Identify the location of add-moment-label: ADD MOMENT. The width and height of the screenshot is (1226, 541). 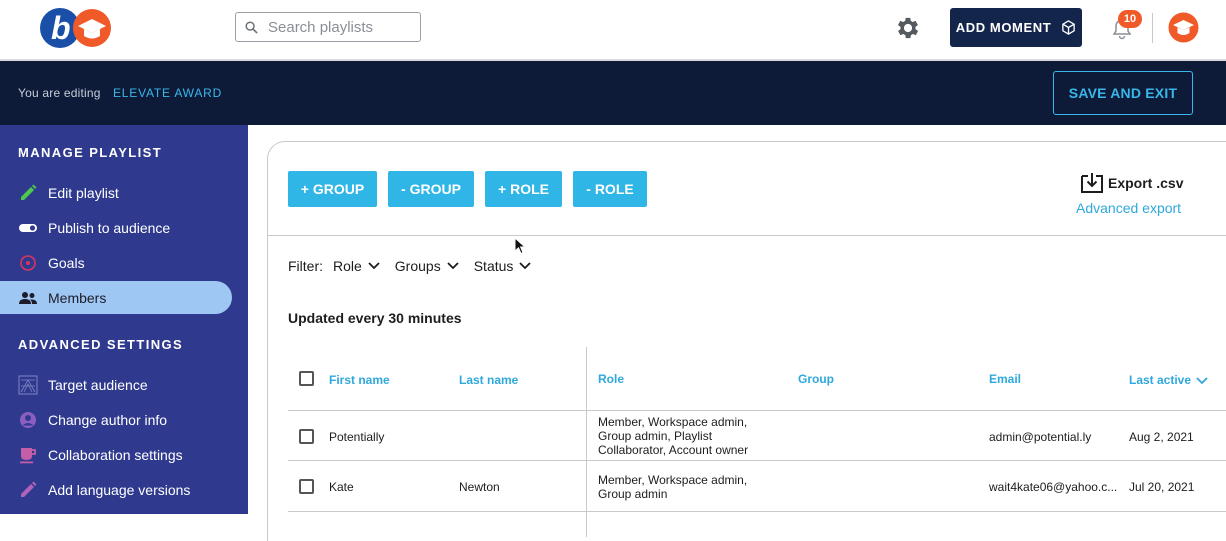
(1003, 27).